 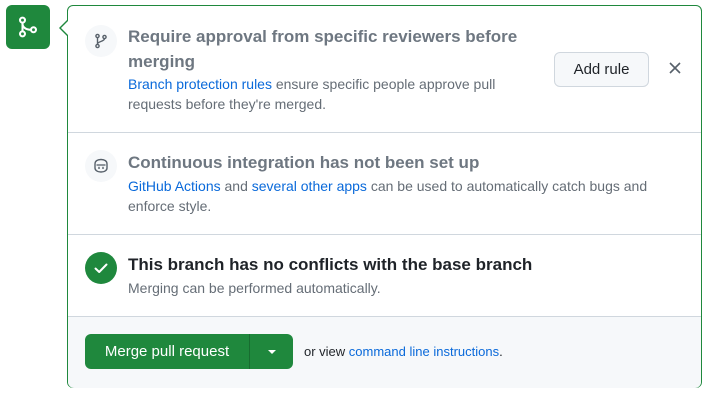 What do you see at coordinates (601, 69) in the screenshot?
I see `add-rule-button: Add rule` at bounding box center [601, 69].